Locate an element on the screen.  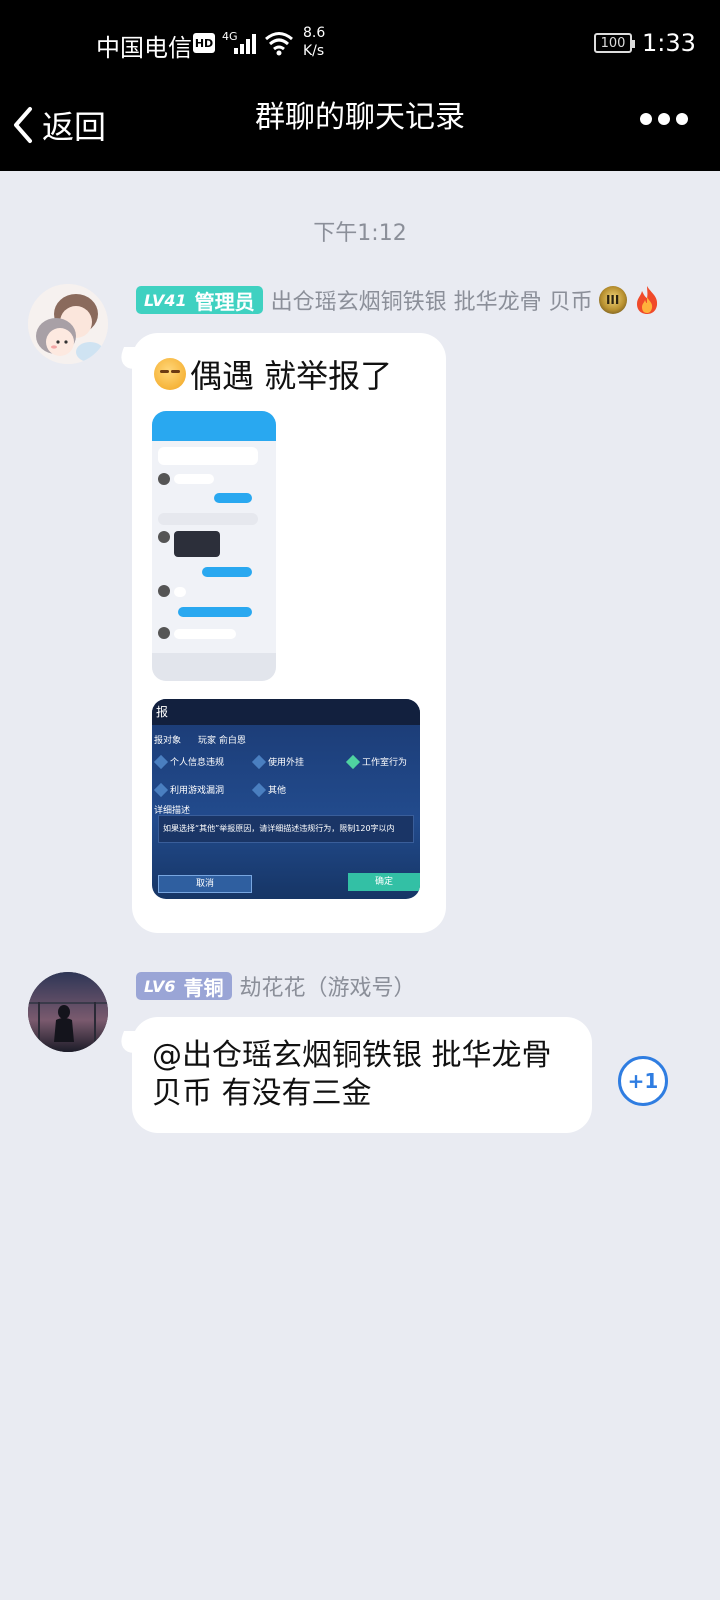
message-text: 偶遇 就举报了 is located at coordinates (273, 374).